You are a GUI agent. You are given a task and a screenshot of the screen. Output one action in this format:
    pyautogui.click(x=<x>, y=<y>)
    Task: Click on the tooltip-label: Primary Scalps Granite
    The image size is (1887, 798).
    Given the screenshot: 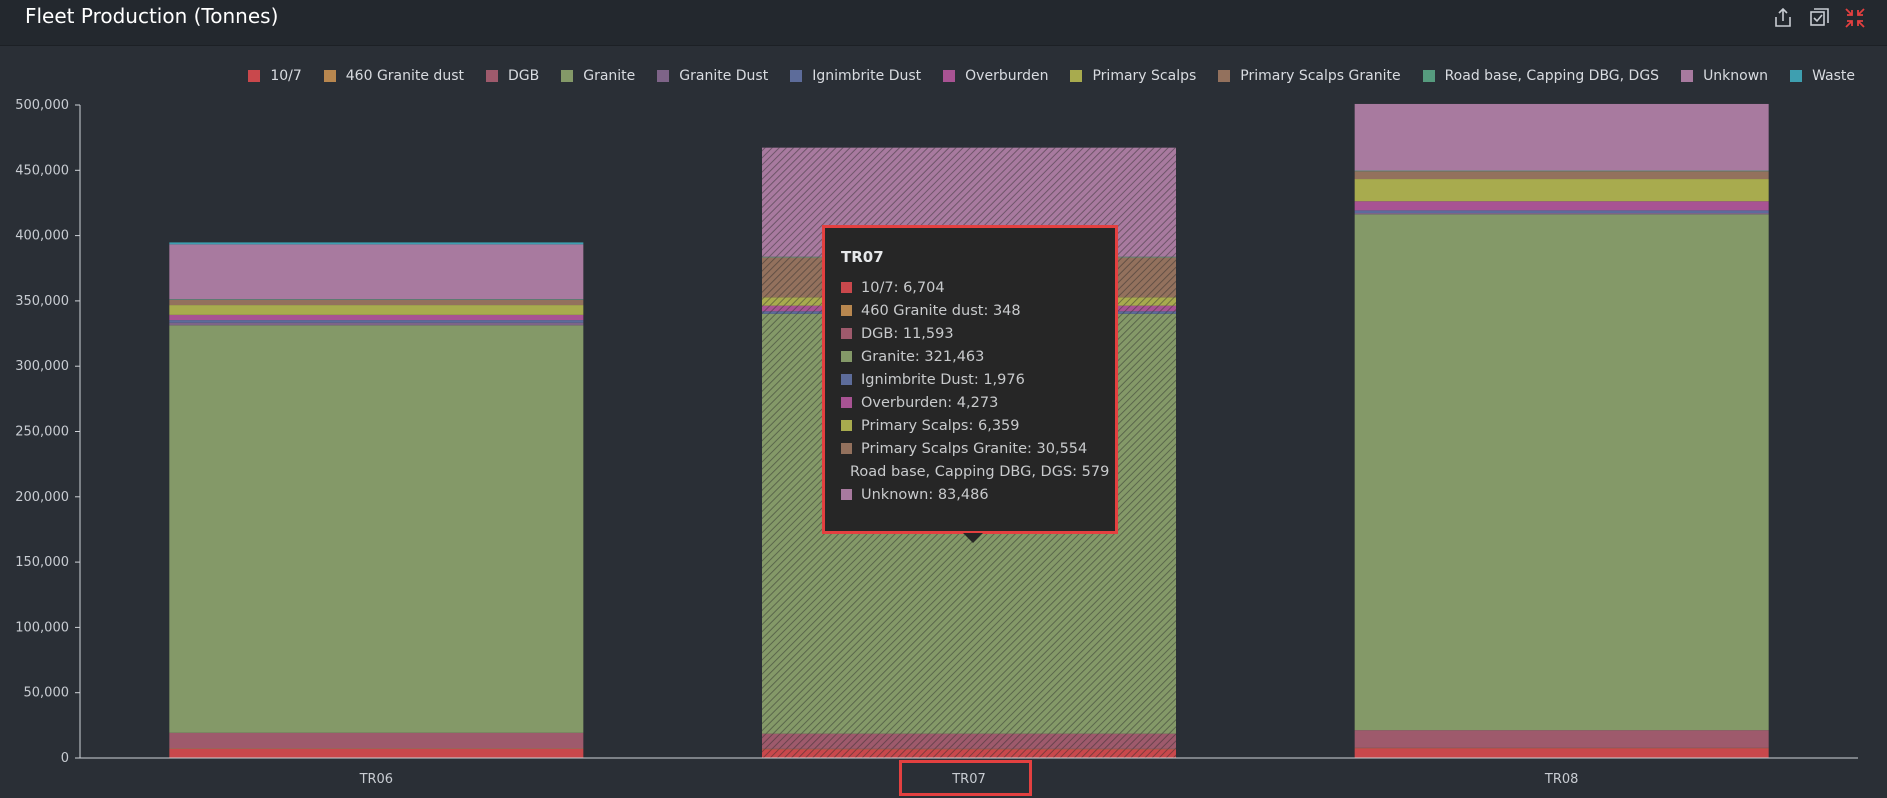 What is the action you would take?
    pyautogui.click(x=944, y=448)
    